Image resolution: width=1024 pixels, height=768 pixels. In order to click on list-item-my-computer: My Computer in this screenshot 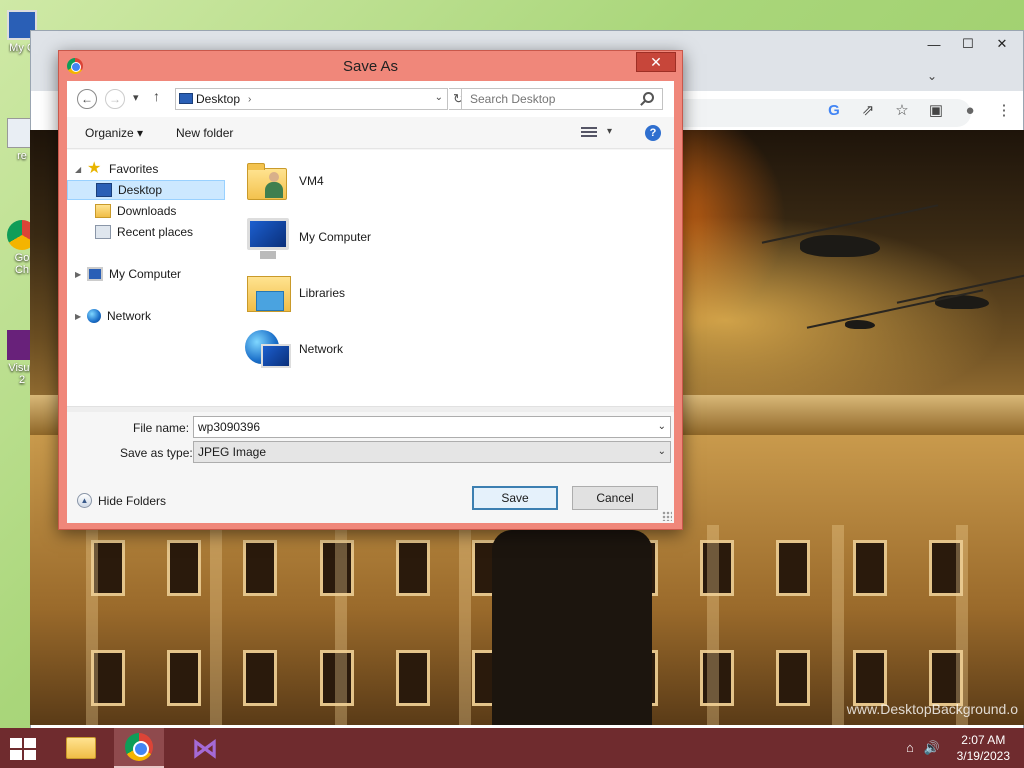, I will do `click(395, 237)`.